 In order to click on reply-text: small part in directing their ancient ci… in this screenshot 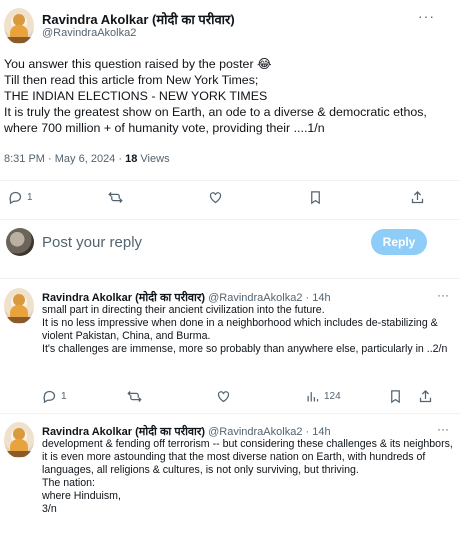, I will do `click(245, 329)`.